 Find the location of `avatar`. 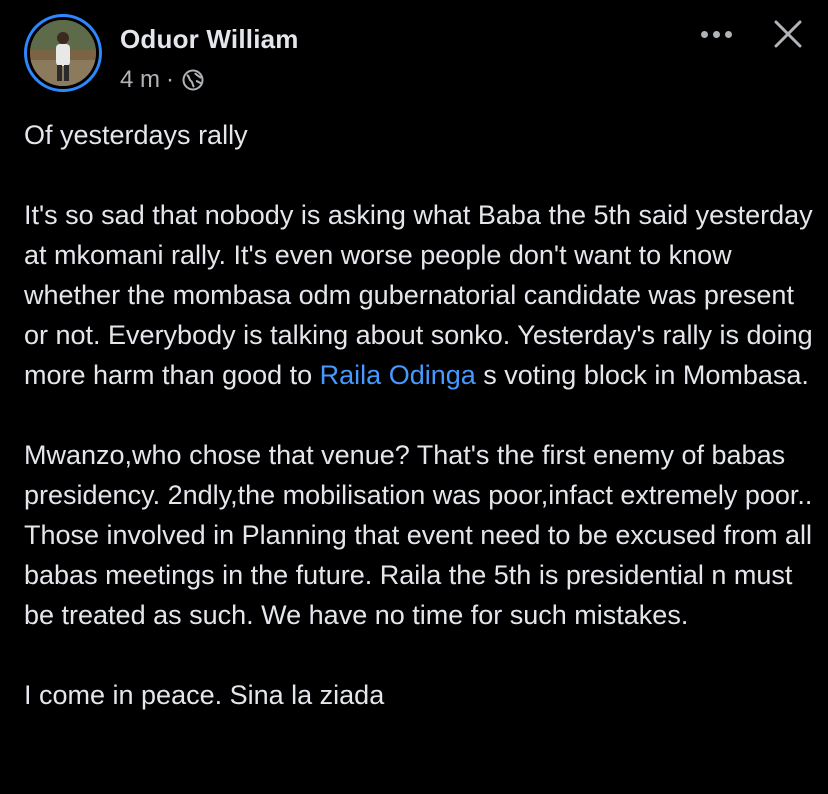

avatar is located at coordinates (63, 53).